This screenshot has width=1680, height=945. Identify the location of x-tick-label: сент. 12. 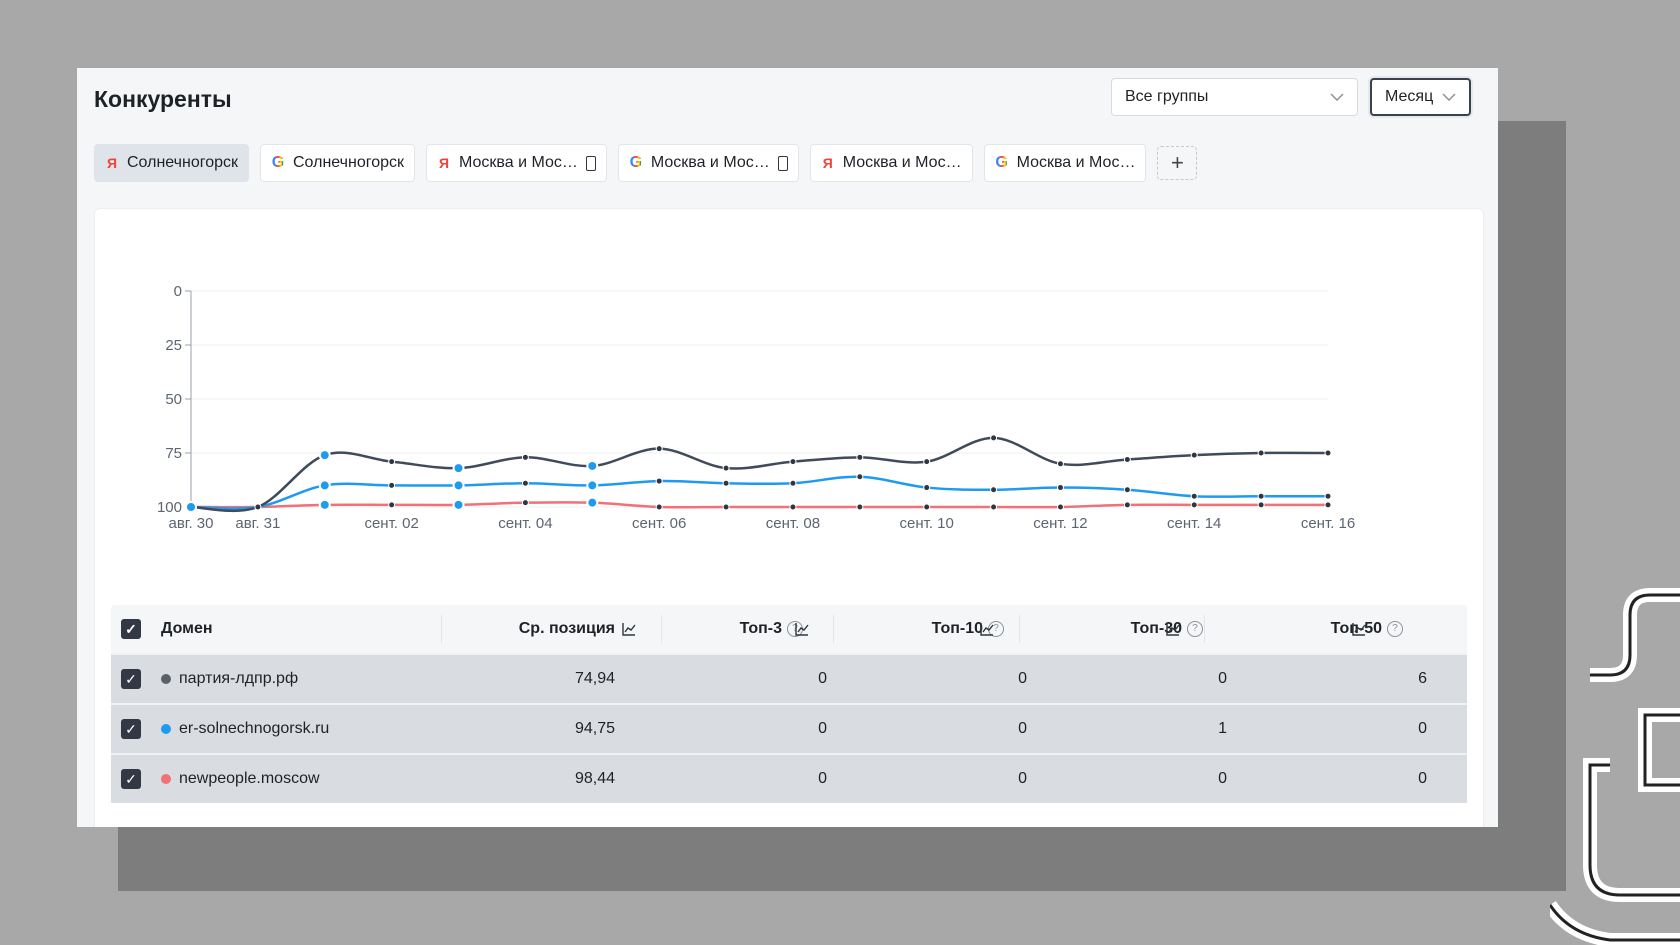
(1060, 523).